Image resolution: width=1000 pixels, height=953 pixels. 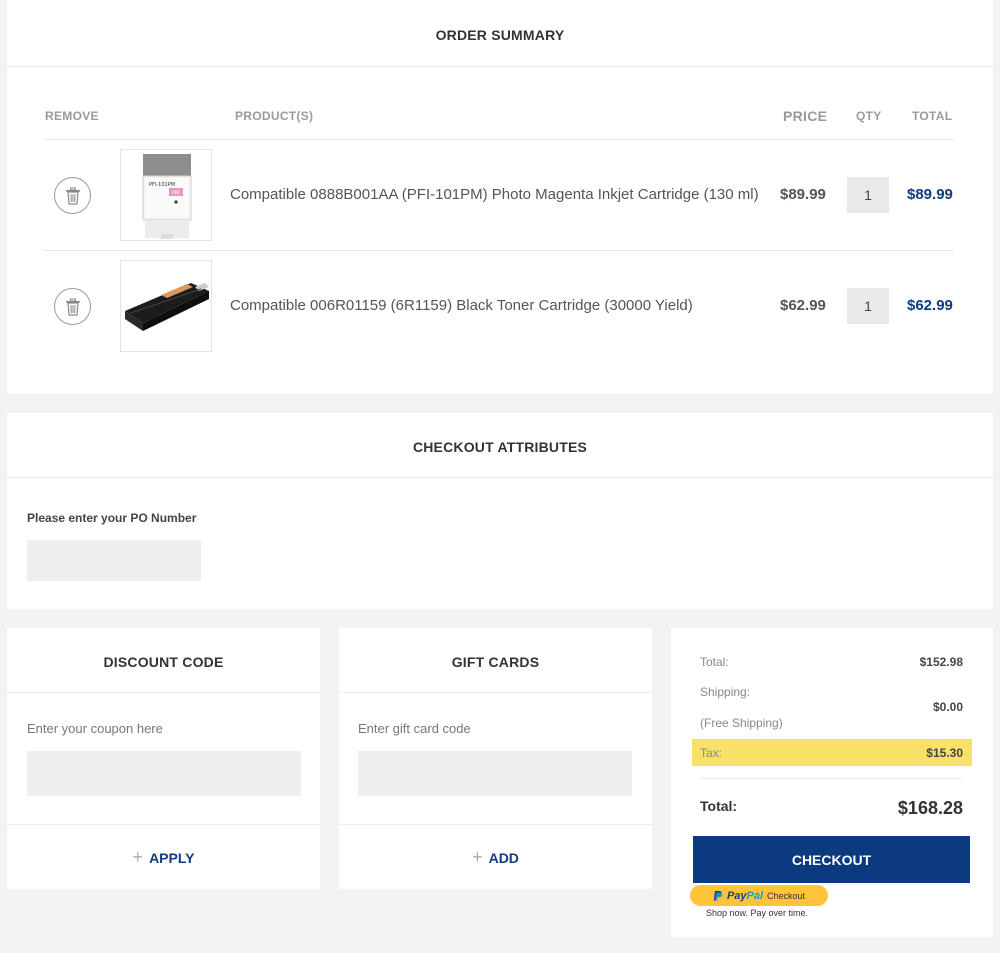 What do you see at coordinates (941, 662) in the screenshot?
I see `subtotal-value: $152.98` at bounding box center [941, 662].